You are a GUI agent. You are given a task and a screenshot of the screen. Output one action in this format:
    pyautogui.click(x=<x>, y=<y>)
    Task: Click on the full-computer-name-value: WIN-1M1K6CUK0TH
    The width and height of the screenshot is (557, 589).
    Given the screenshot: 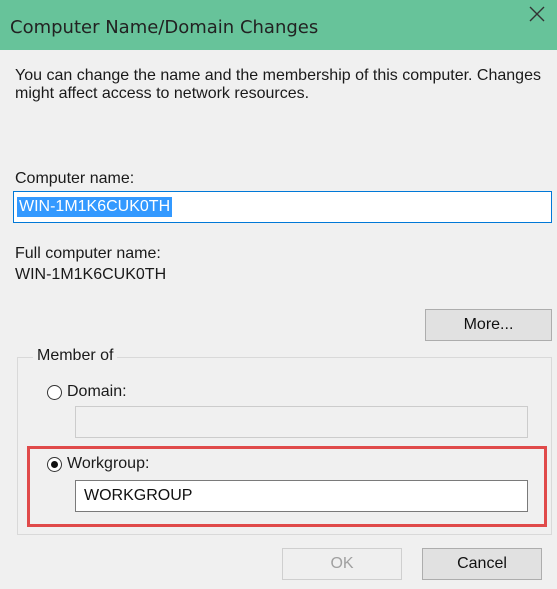 What is the action you would take?
    pyautogui.click(x=91, y=274)
    